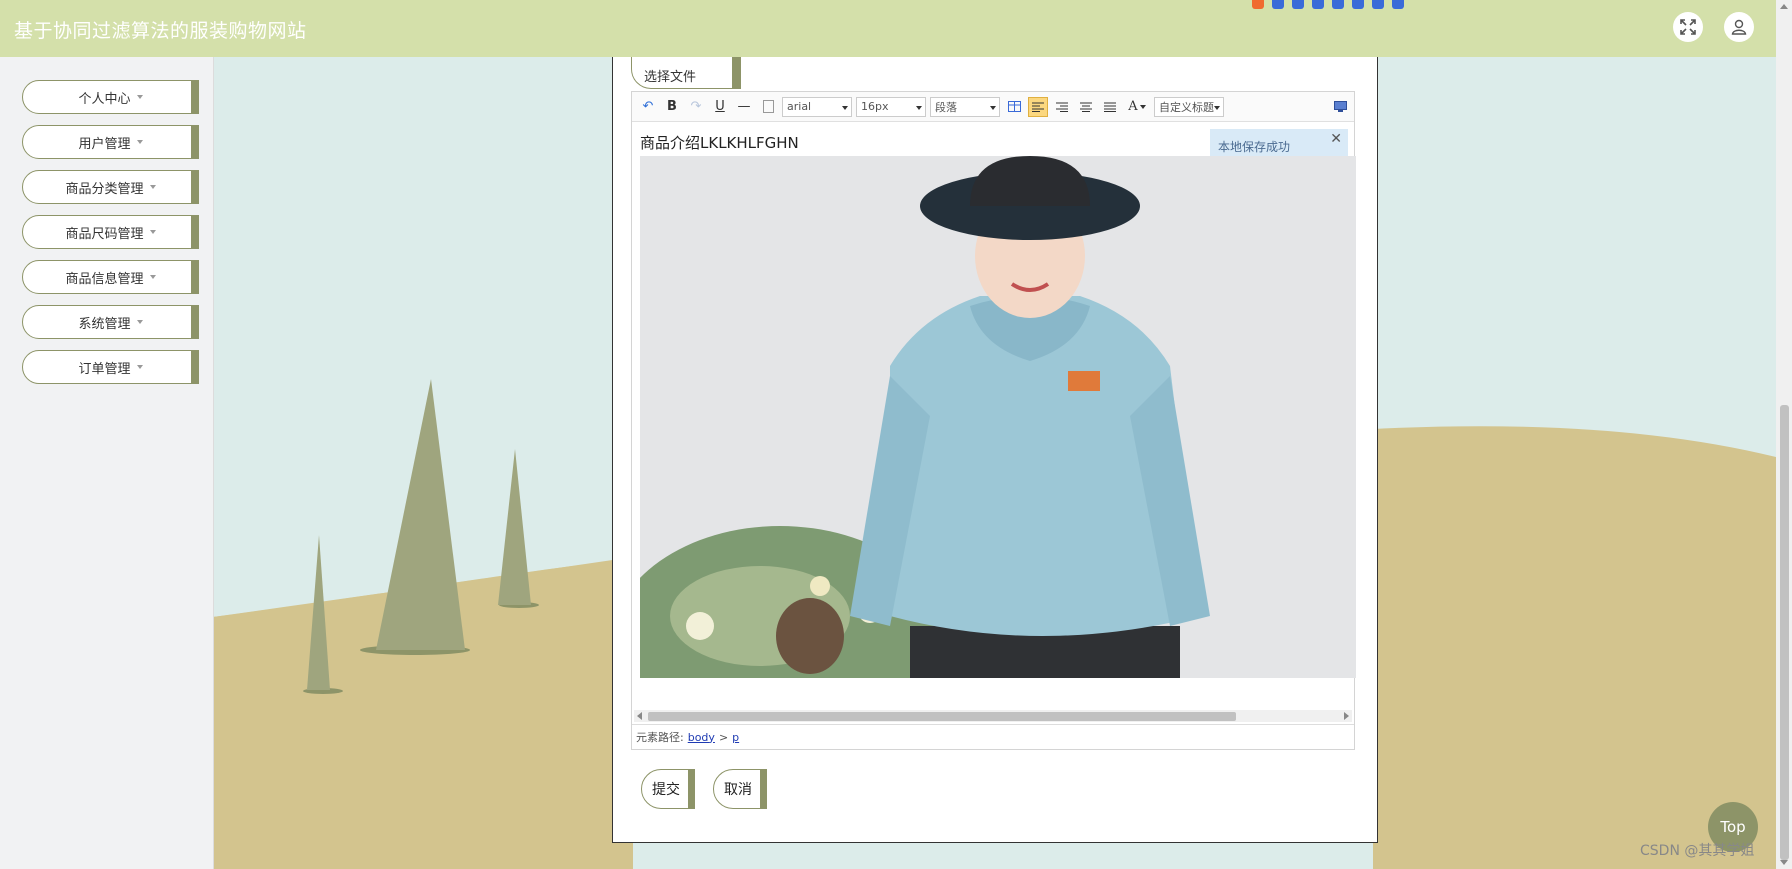 This screenshot has width=1792, height=869. Describe the element at coordinates (660, 737) in the screenshot. I see `element-path-label: 元素路径:` at that location.